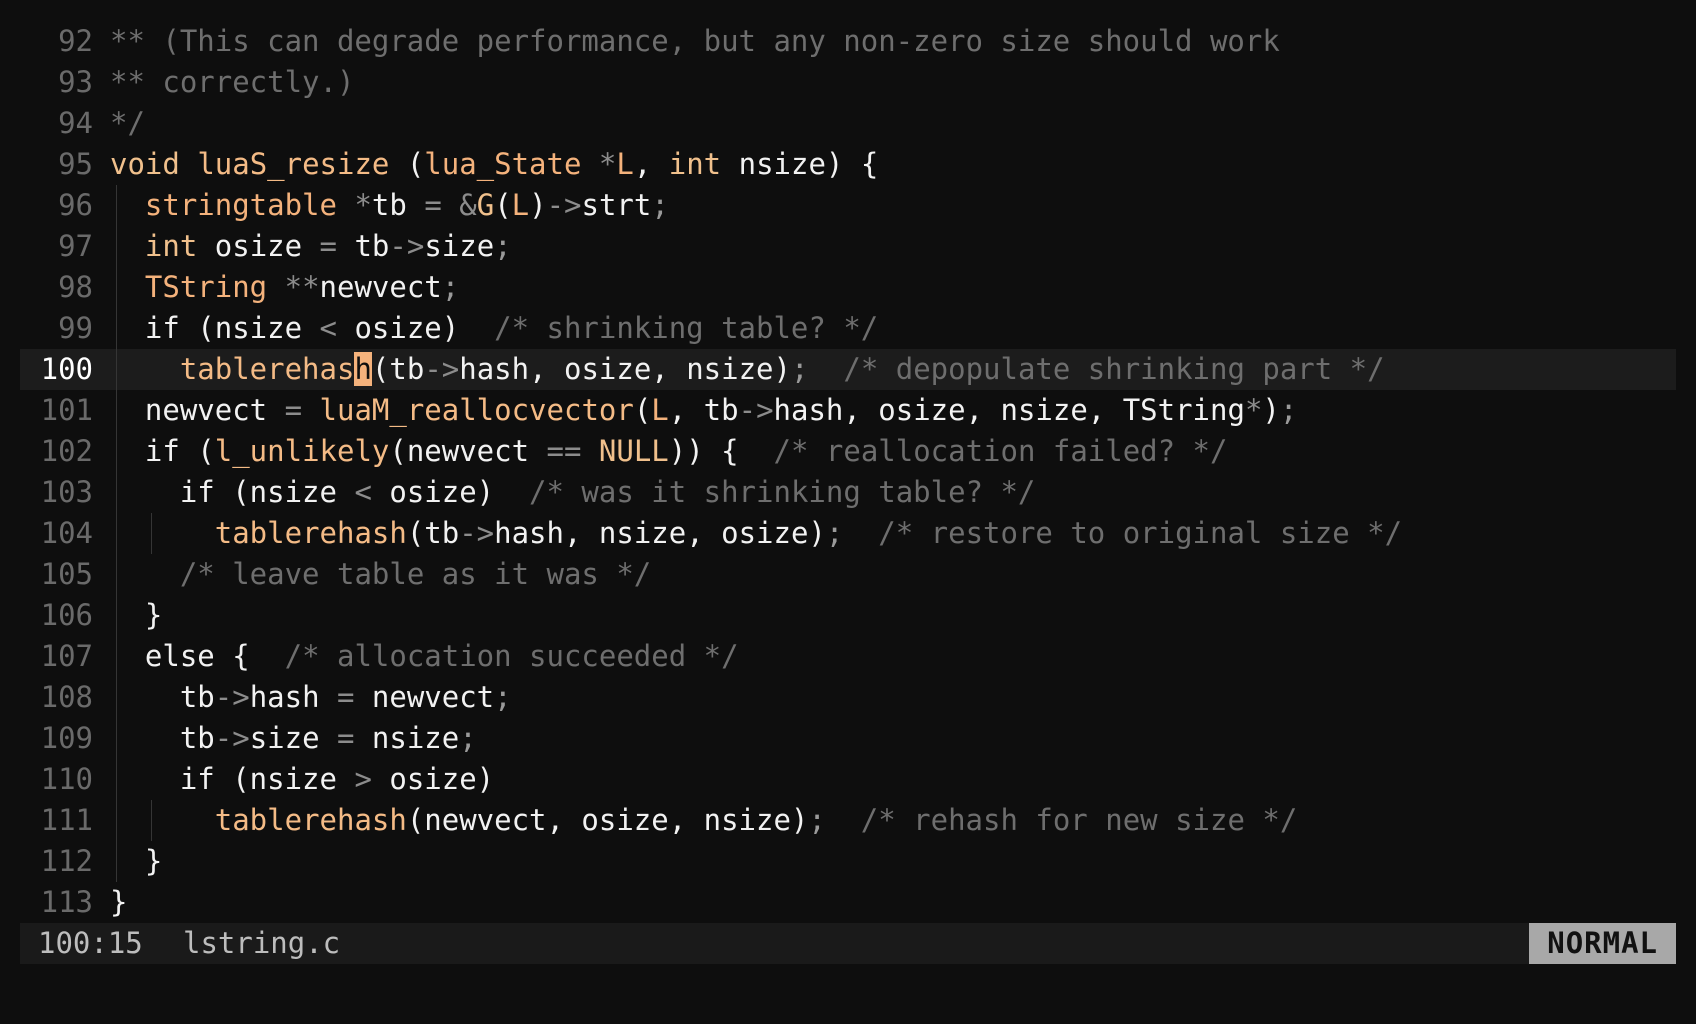  I want to click on code-token: int, so click(171, 246).